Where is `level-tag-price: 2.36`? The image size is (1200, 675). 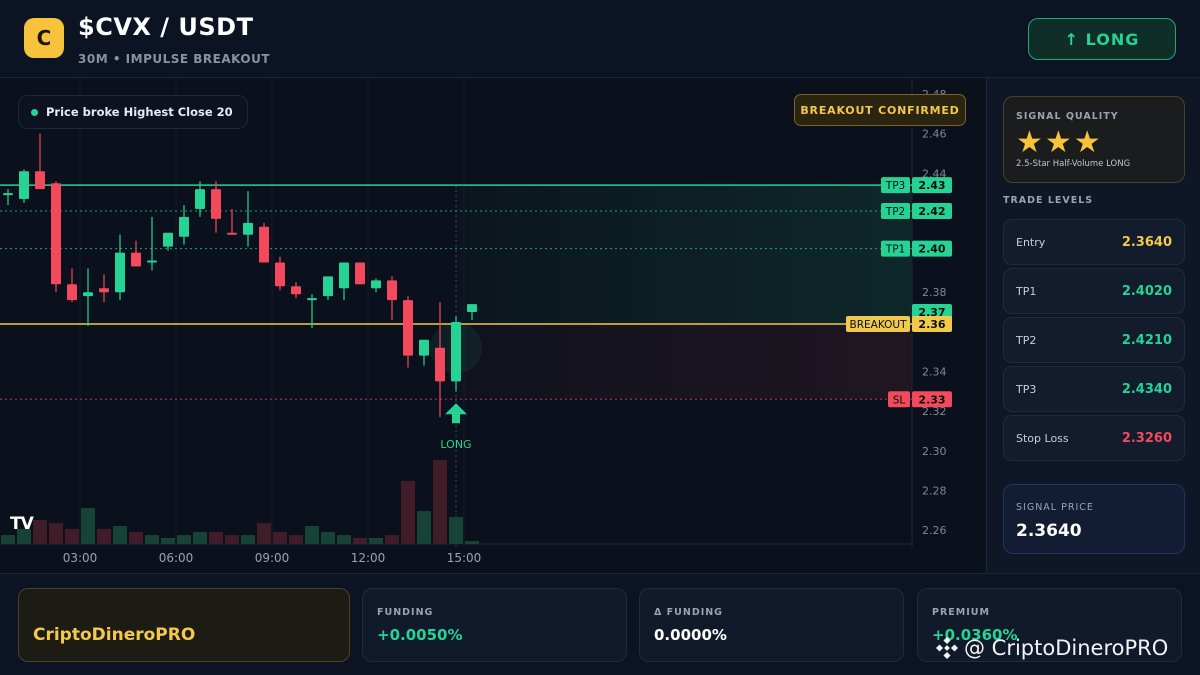
level-tag-price: 2.36 is located at coordinates (931, 324).